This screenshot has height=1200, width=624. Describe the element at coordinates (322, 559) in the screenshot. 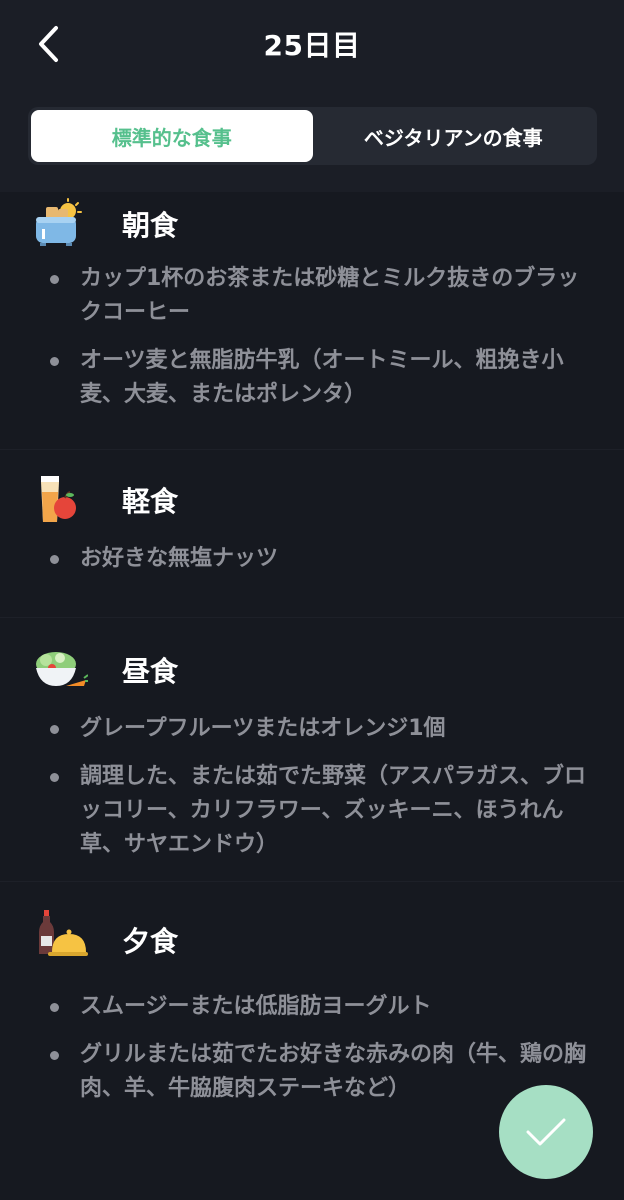

I see `list-item: お好きな無塩ナッツ` at that location.